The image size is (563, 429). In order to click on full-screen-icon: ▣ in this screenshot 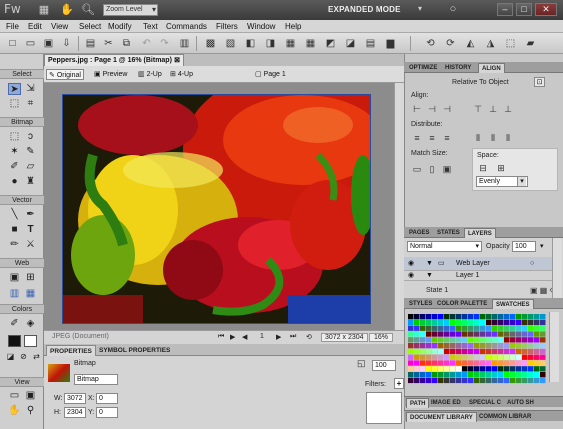, I will do `click(30, 396)`.